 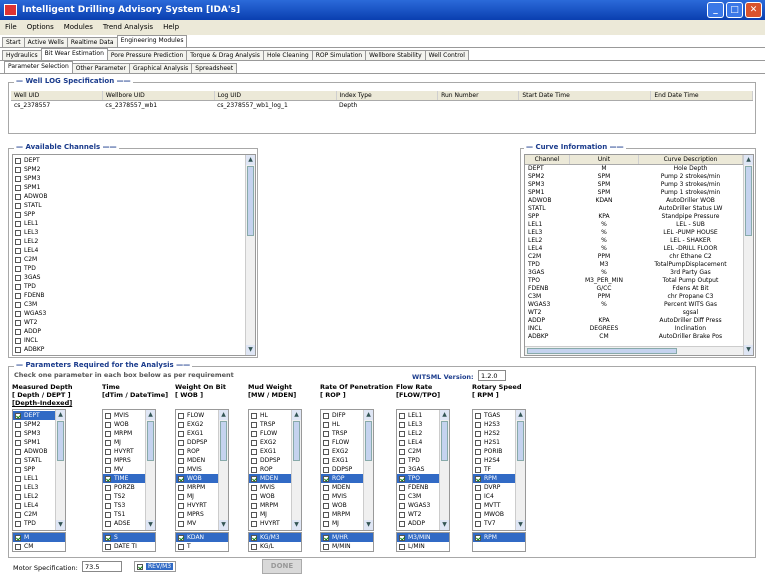 I want to click on table-row: LEL1% LEL - SUB, so click(x=634, y=225).